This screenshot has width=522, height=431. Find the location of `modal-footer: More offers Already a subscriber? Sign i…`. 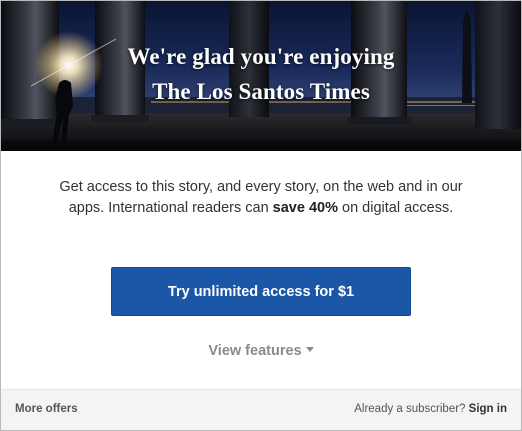

modal-footer: More offers Already a subscriber? Sign i… is located at coordinates (261, 409).